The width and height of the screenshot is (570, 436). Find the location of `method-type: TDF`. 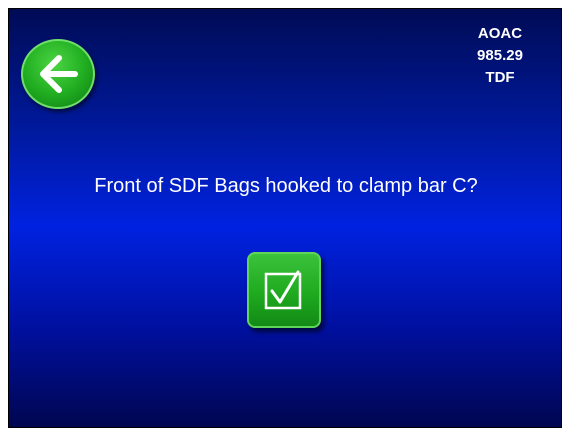

method-type: TDF is located at coordinates (500, 77).